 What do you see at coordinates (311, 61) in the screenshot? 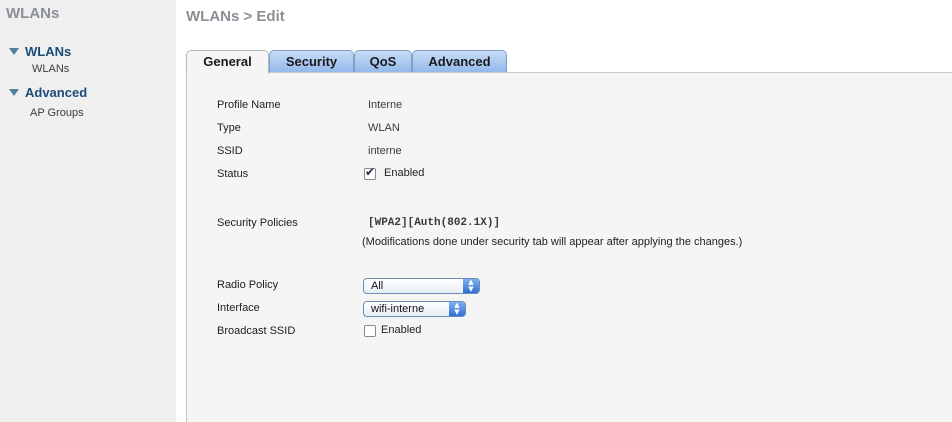
I see `tab-security: Security` at bounding box center [311, 61].